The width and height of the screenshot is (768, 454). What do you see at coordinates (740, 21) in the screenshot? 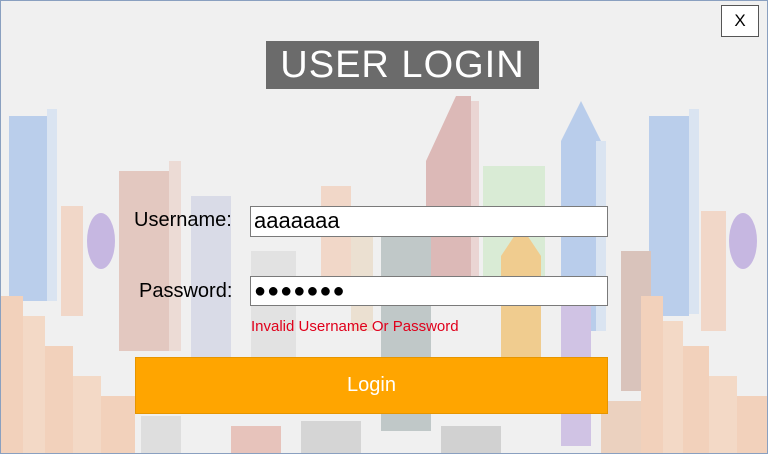
I see `close-button: X` at bounding box center [740, 21].